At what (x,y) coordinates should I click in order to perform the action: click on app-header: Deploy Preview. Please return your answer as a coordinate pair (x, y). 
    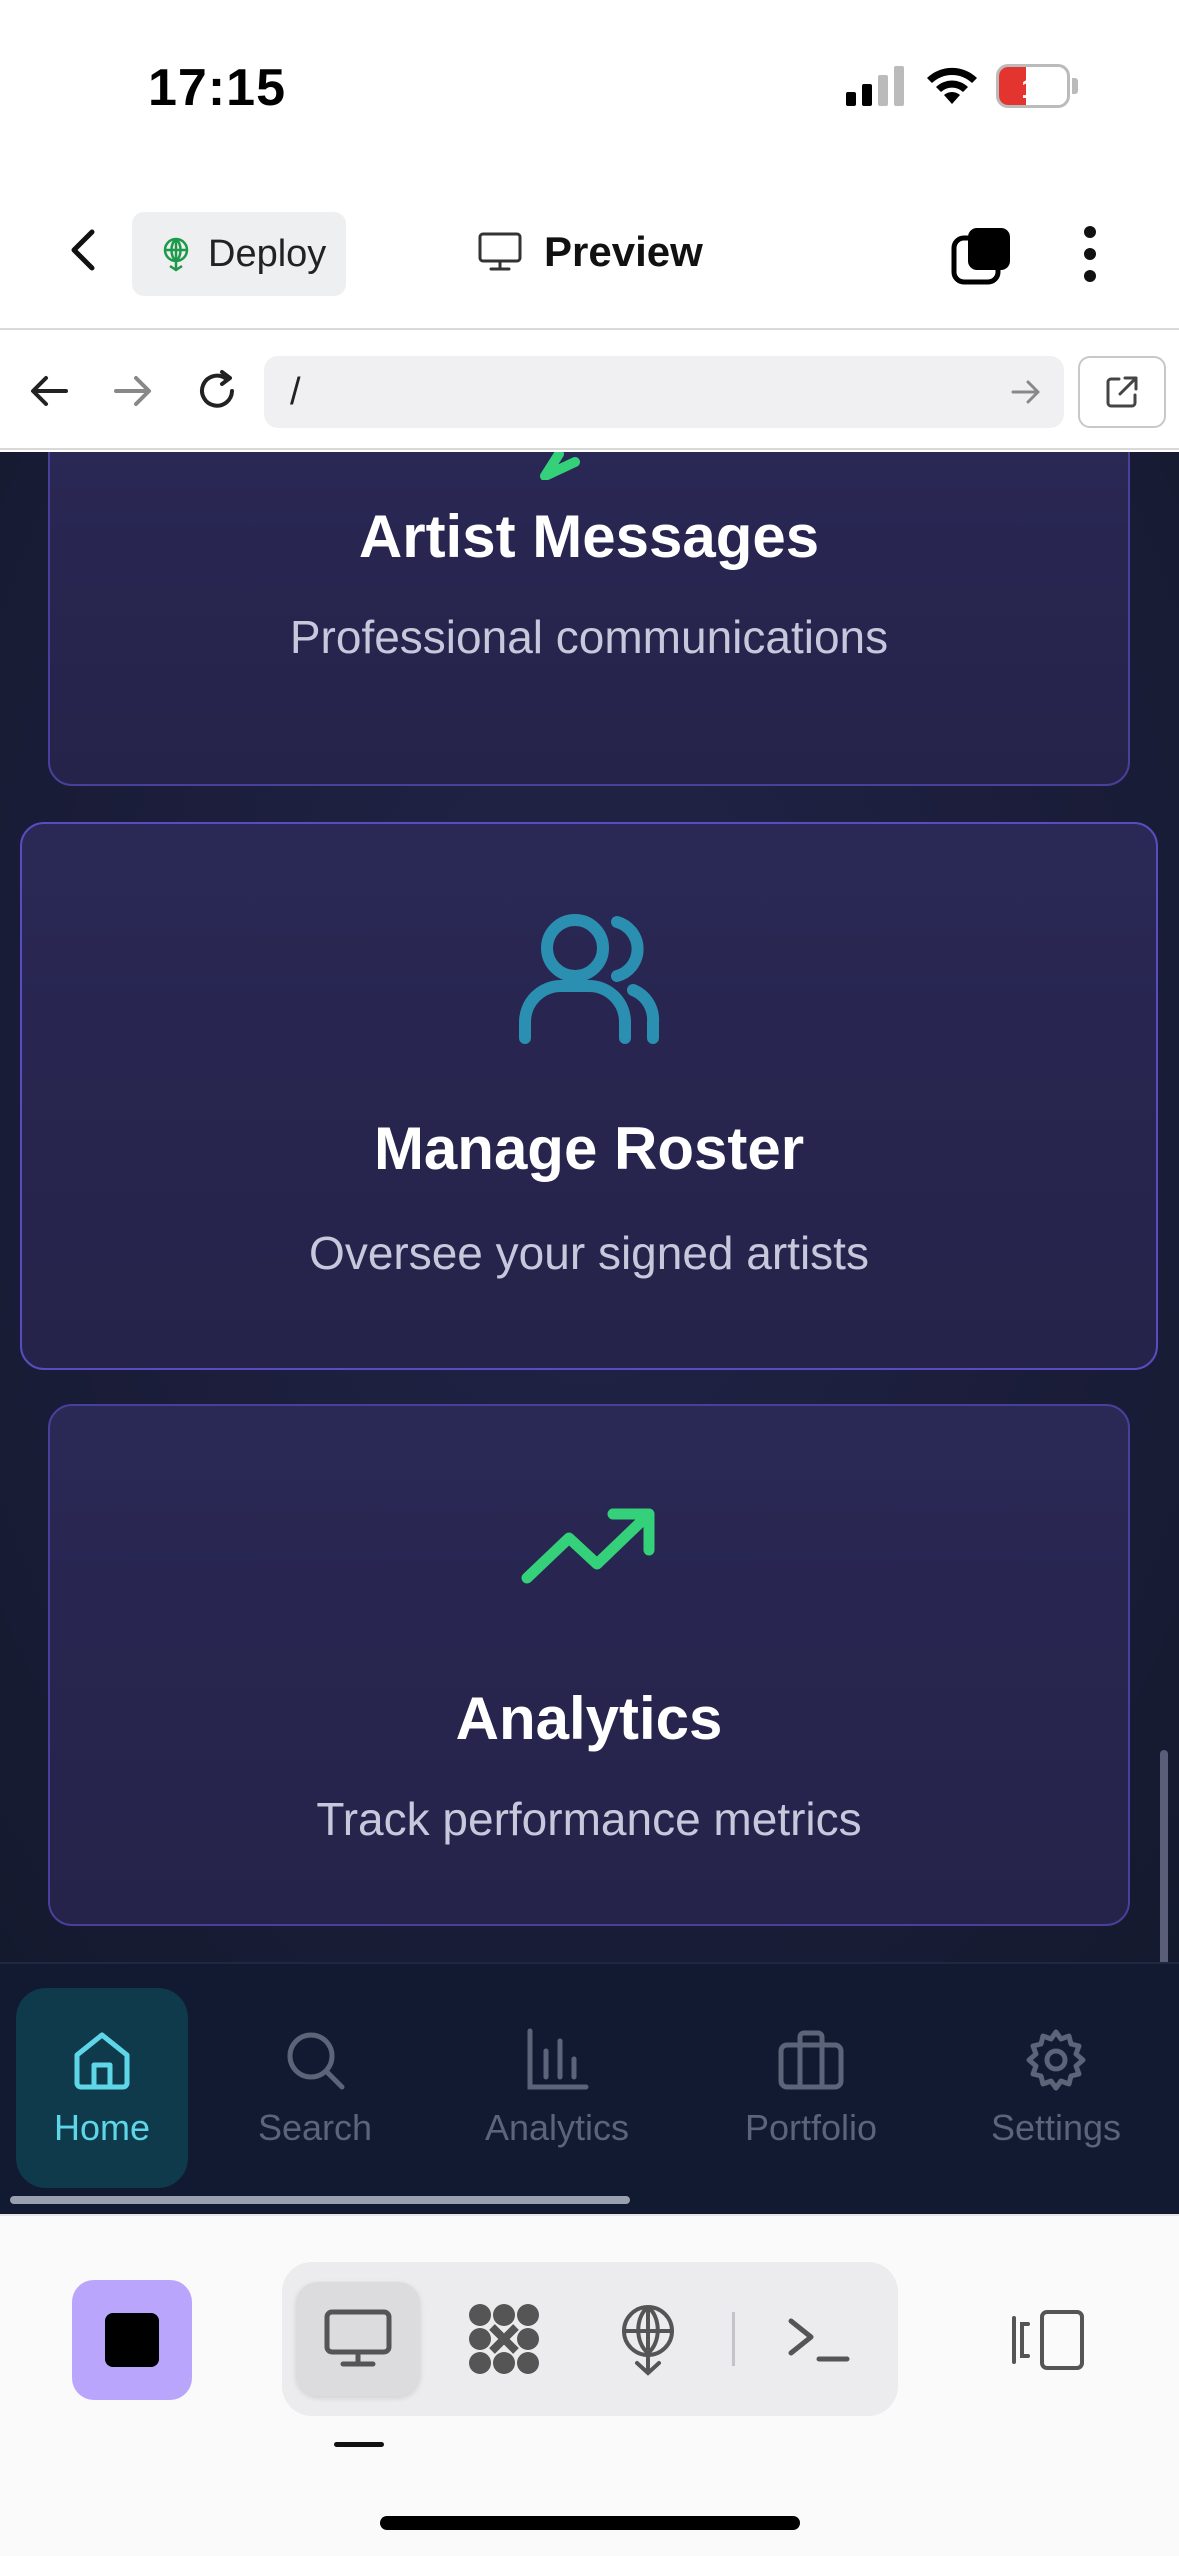
    Looking at the image, I should click on (589, 250).